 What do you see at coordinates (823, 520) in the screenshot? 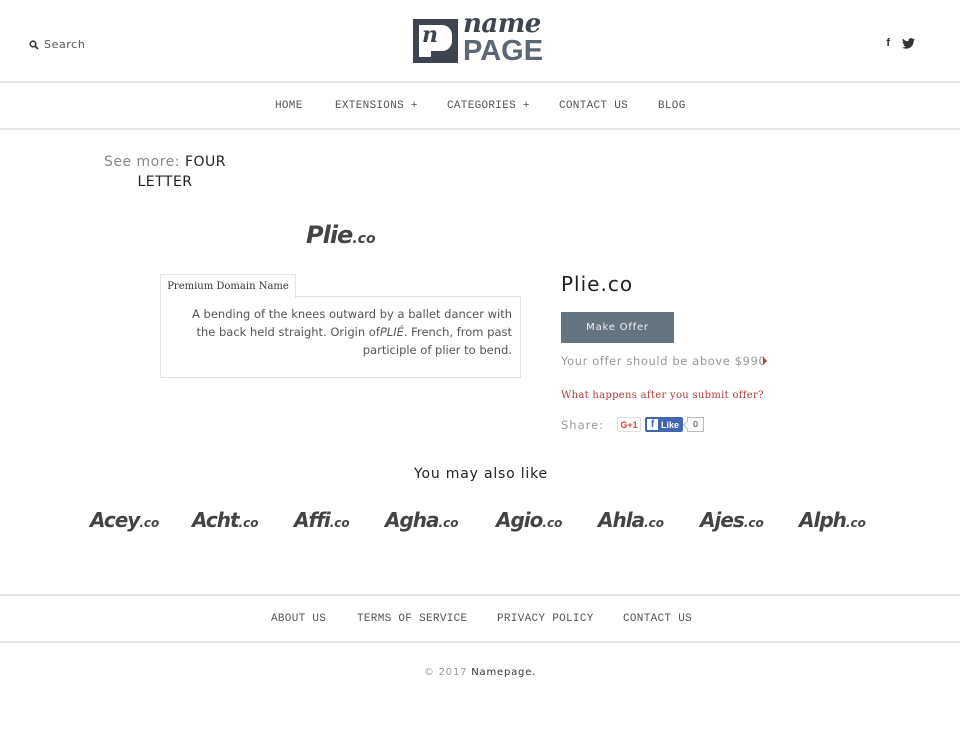
I see `related-domain-name: Alph` at bounding box center [823, 520].